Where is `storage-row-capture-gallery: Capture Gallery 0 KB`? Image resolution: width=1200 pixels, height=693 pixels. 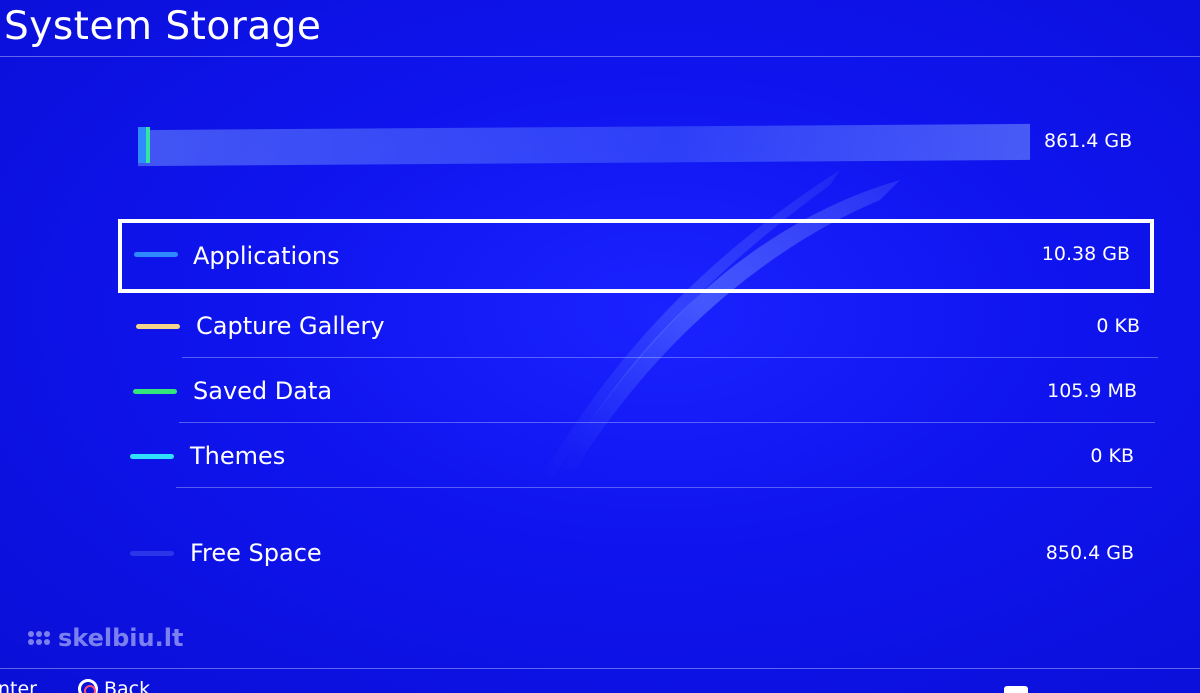
storage-row-capture-gallery: Capture Gallery 0 KB is located at coordinates (641, 325).